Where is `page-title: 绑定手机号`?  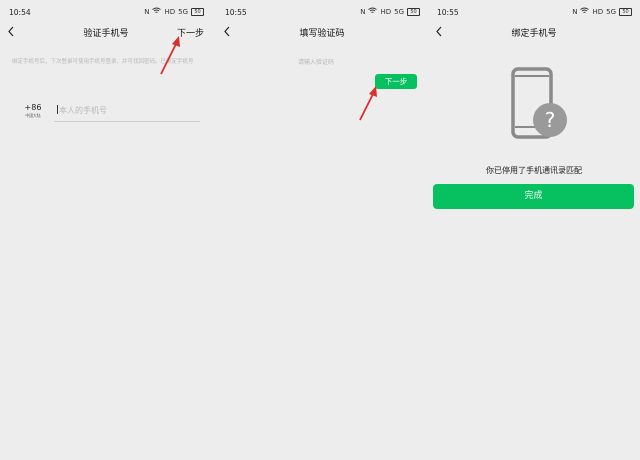
page-title: 绑定手机号 is located at coordinates (534, 34).